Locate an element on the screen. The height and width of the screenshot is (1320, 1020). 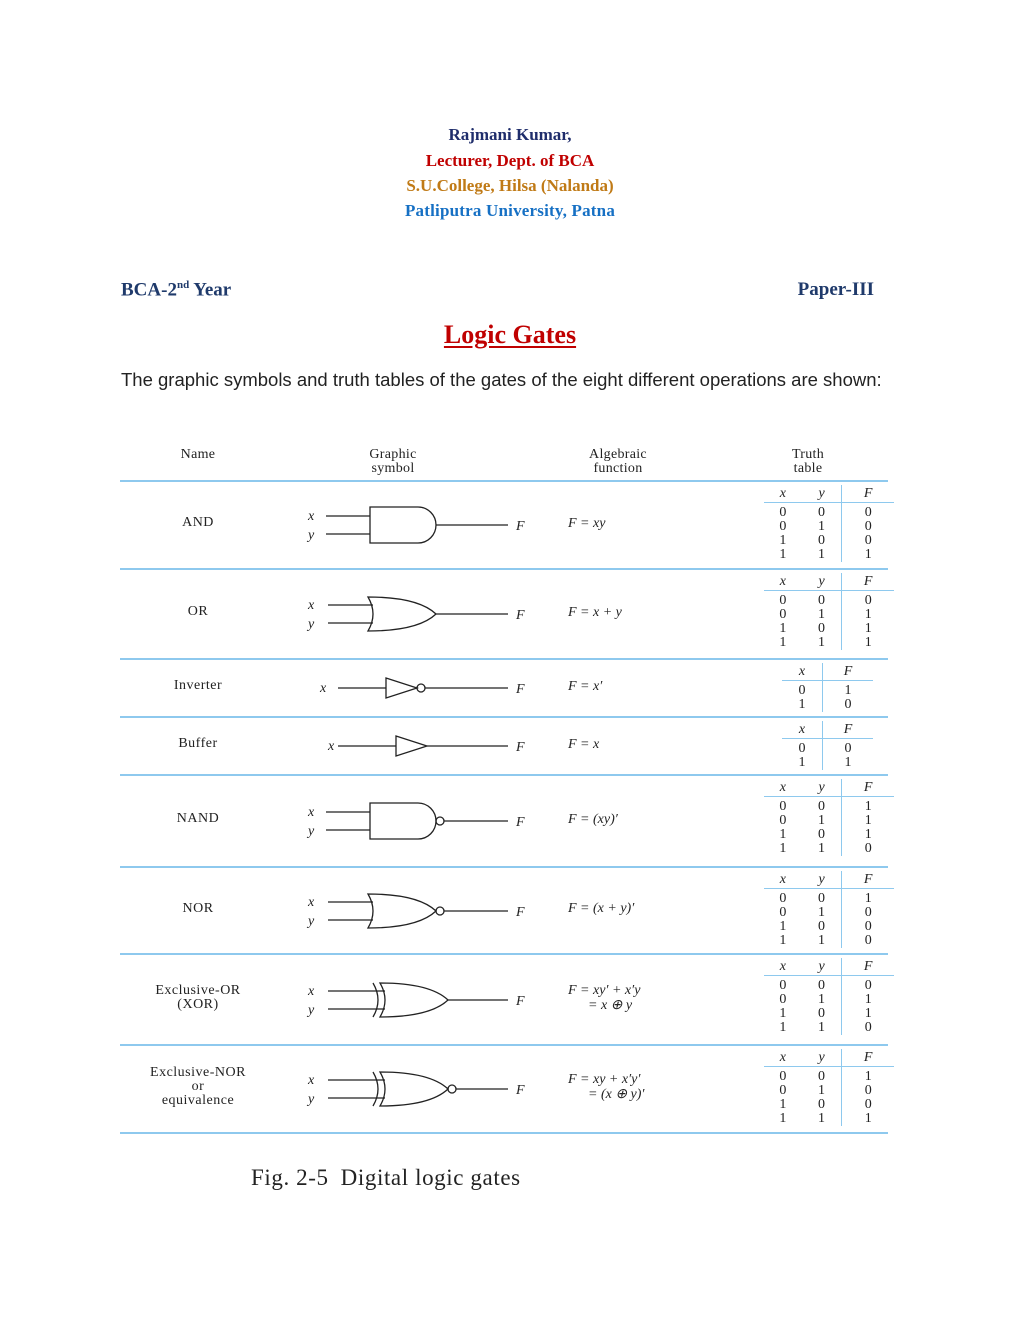
truth-table: xyF000010100111 is located at coordinates (829, 523).